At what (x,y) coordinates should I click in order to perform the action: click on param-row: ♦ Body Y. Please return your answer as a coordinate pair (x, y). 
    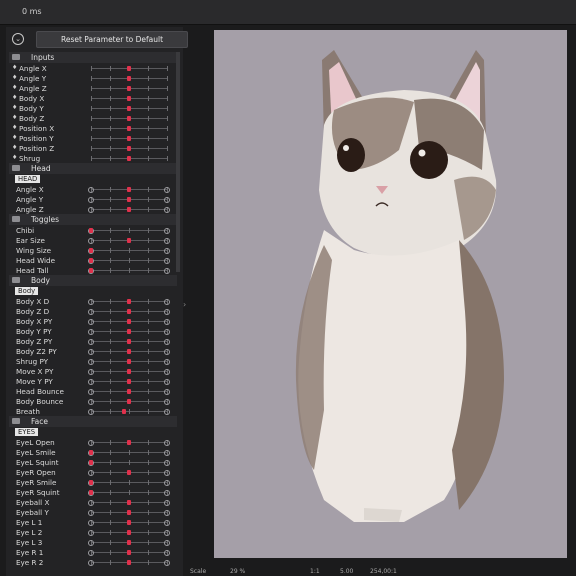
    Looking at the image, I should click on (93, 108).